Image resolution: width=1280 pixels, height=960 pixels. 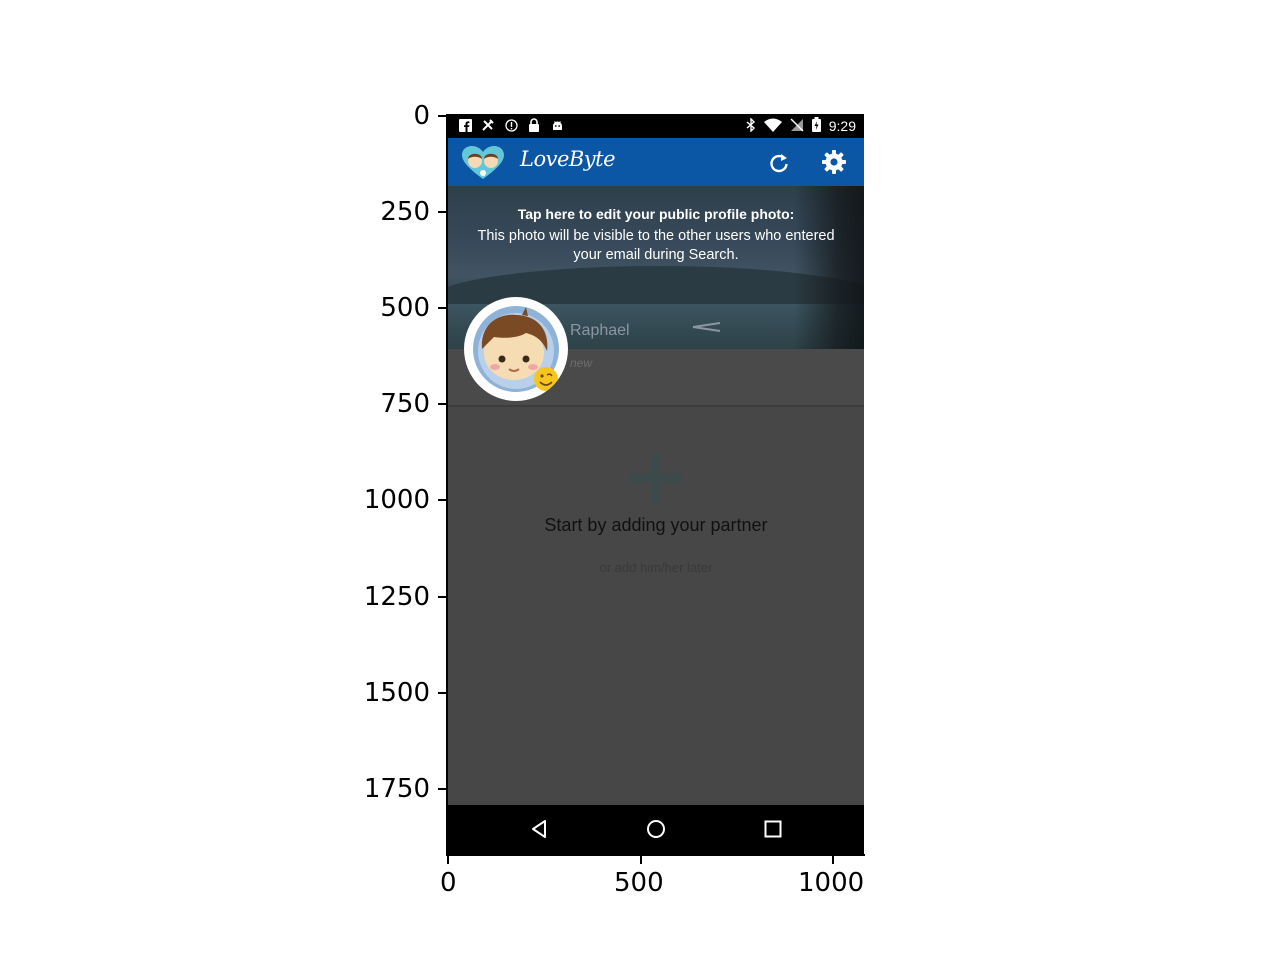 I want to click on wifi-icon, so click(x=772, y=126).